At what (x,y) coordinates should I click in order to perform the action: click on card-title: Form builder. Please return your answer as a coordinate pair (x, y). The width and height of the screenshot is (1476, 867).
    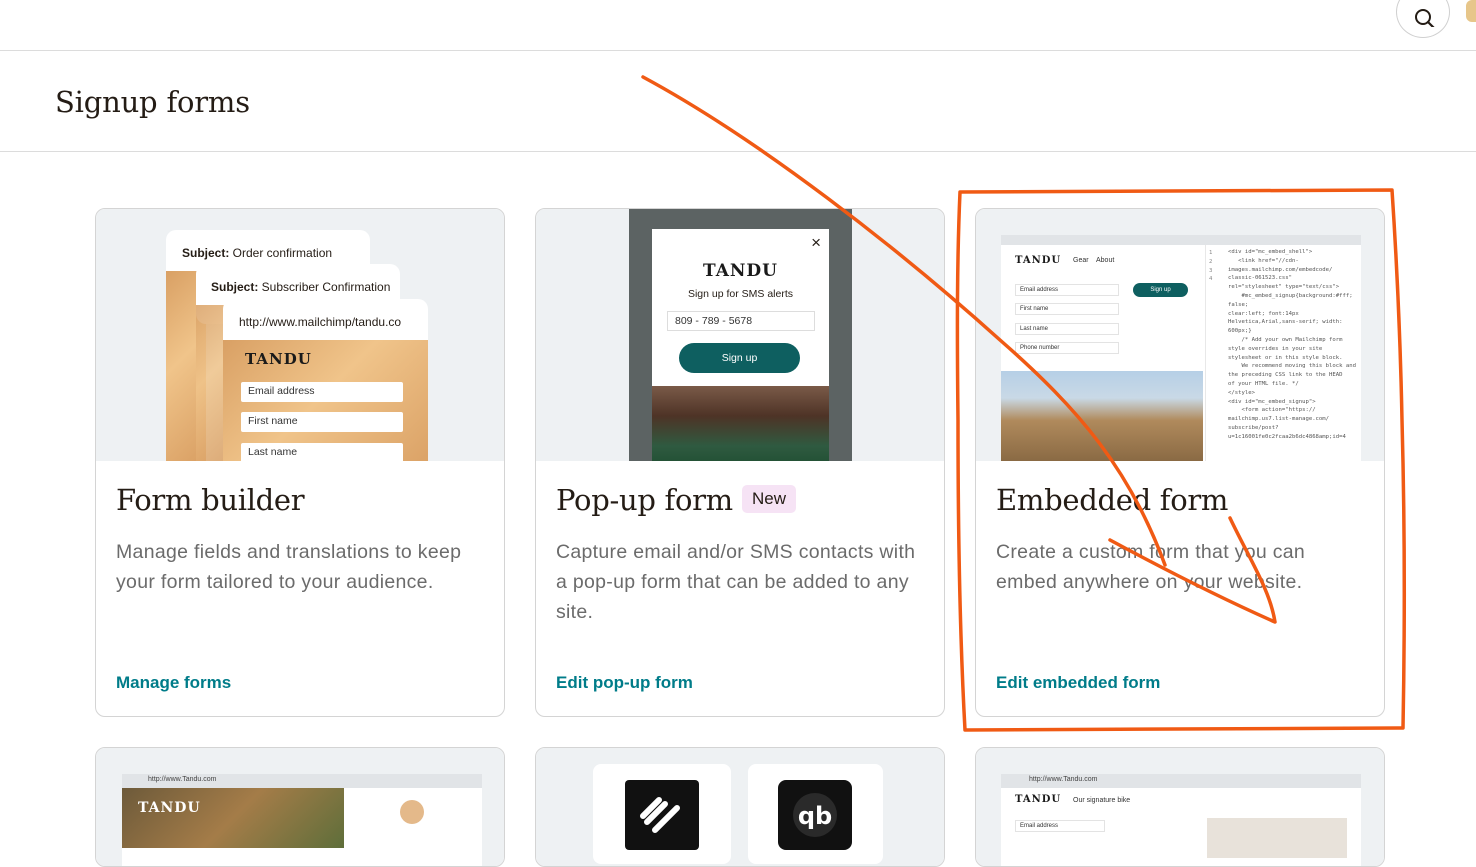
    Looking at the image, I should click on (210, 500).